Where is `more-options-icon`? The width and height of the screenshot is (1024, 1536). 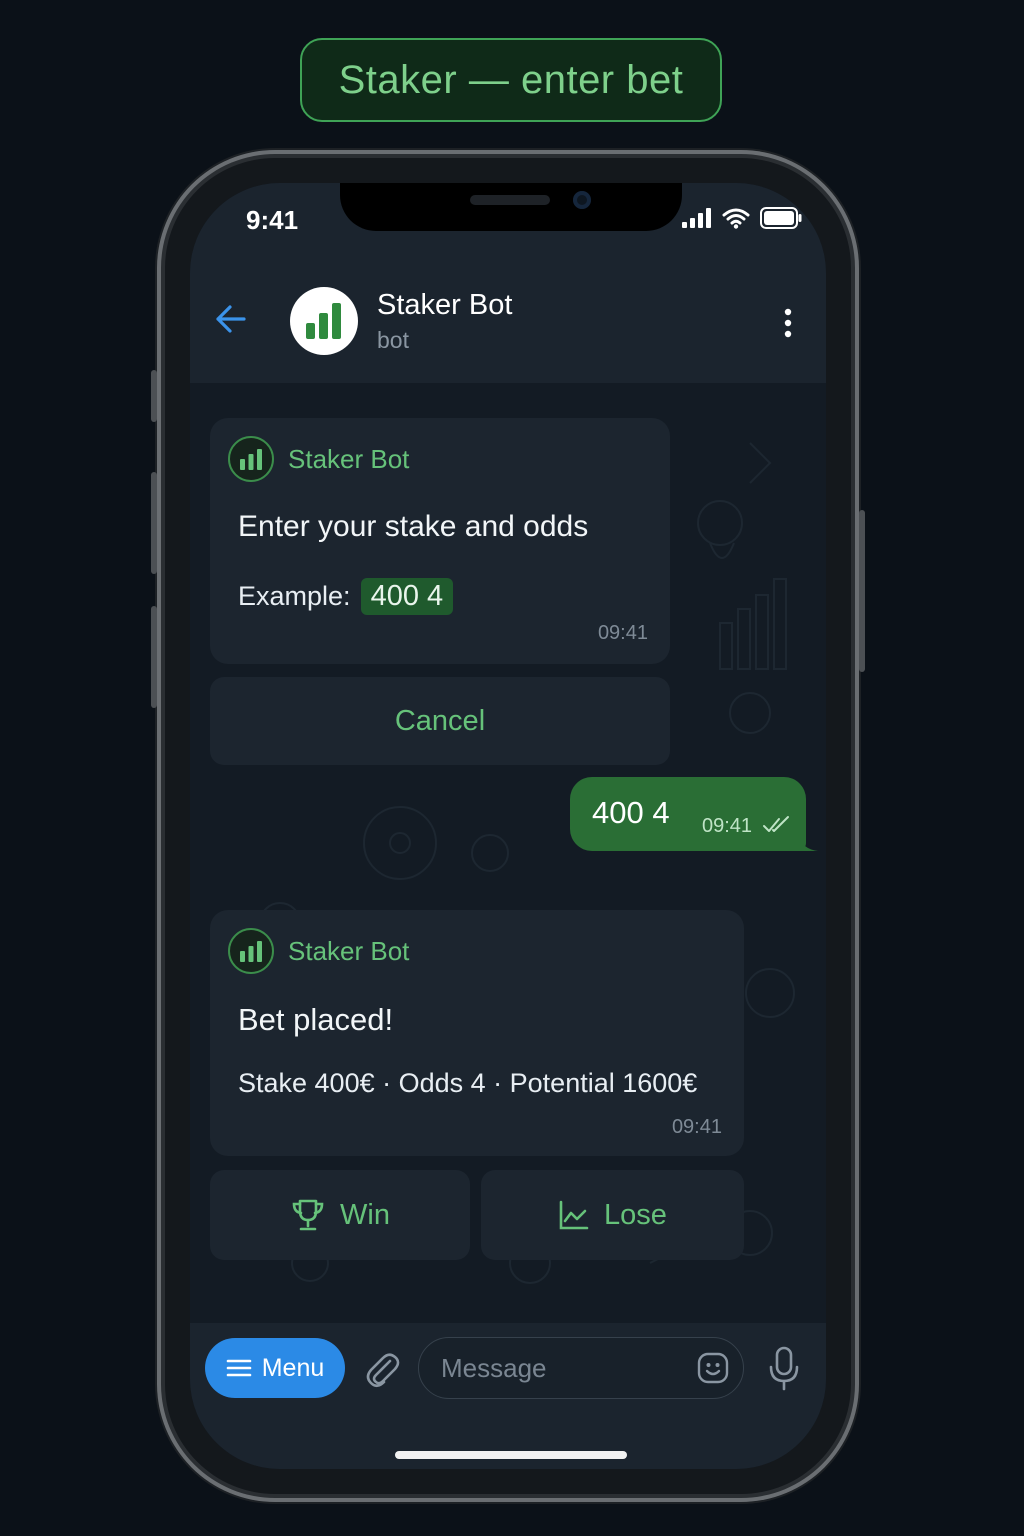
more-options-icon is located at coordinates (788, 323).